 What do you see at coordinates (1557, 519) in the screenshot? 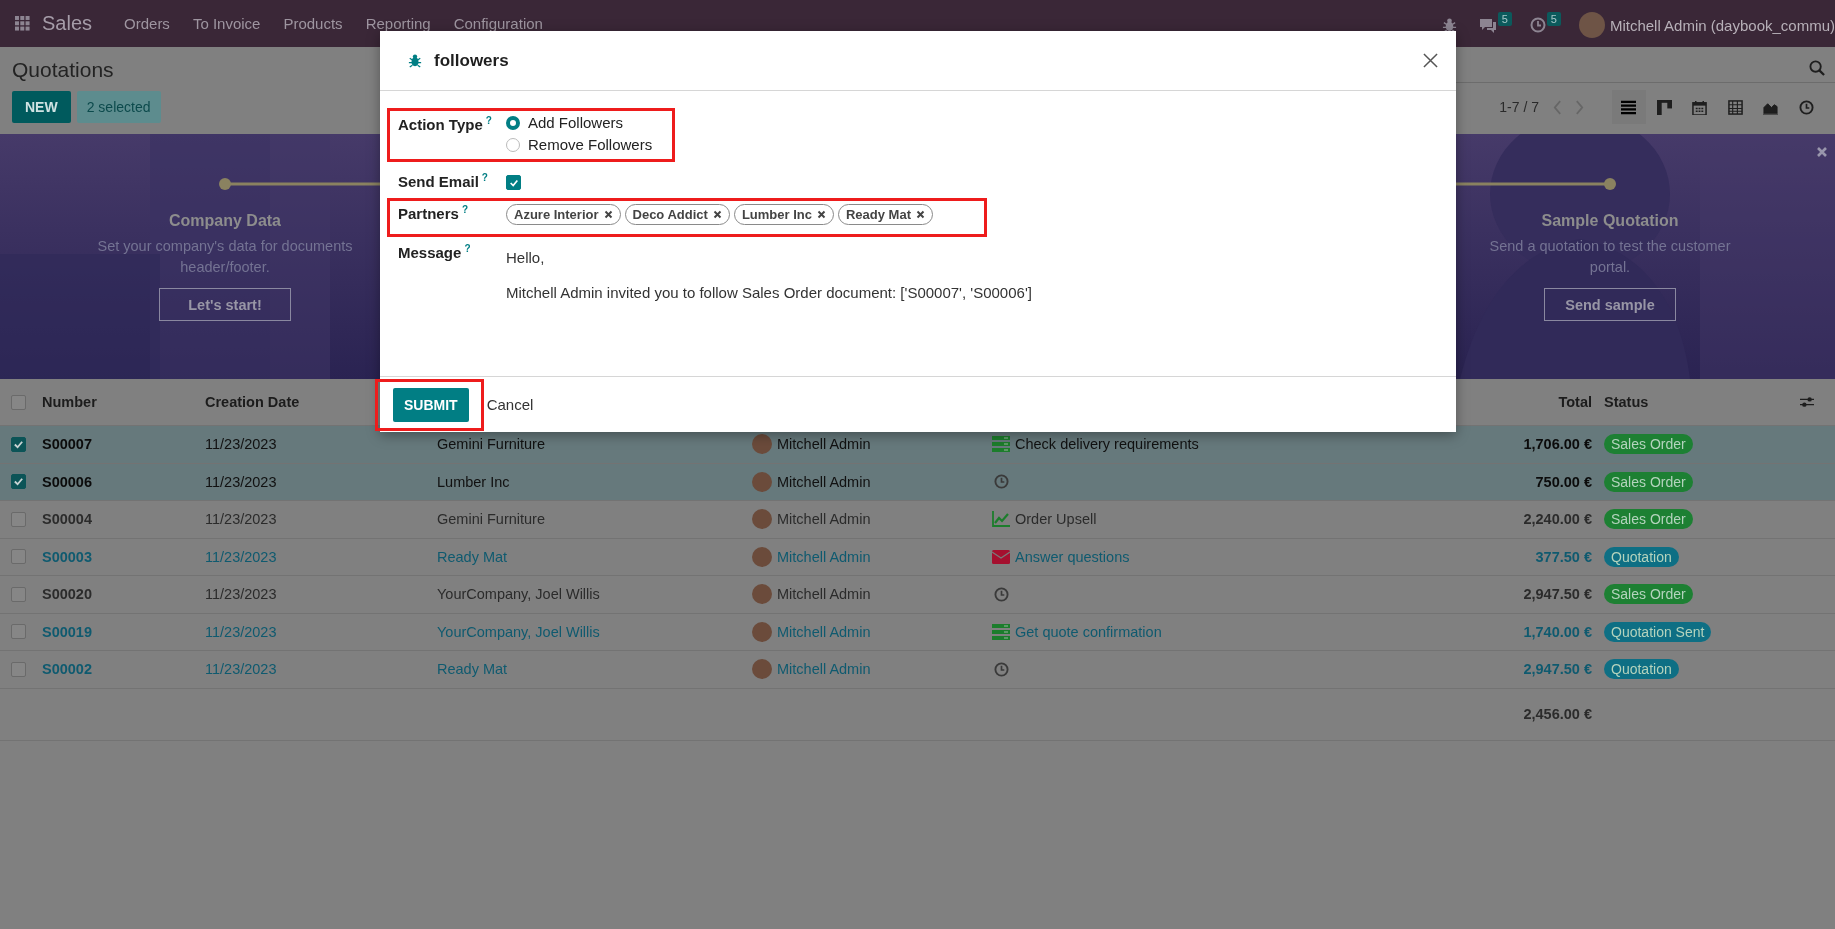
I see `table-cell-text: 2,240.00 €` at bounding box center [1557, 519].